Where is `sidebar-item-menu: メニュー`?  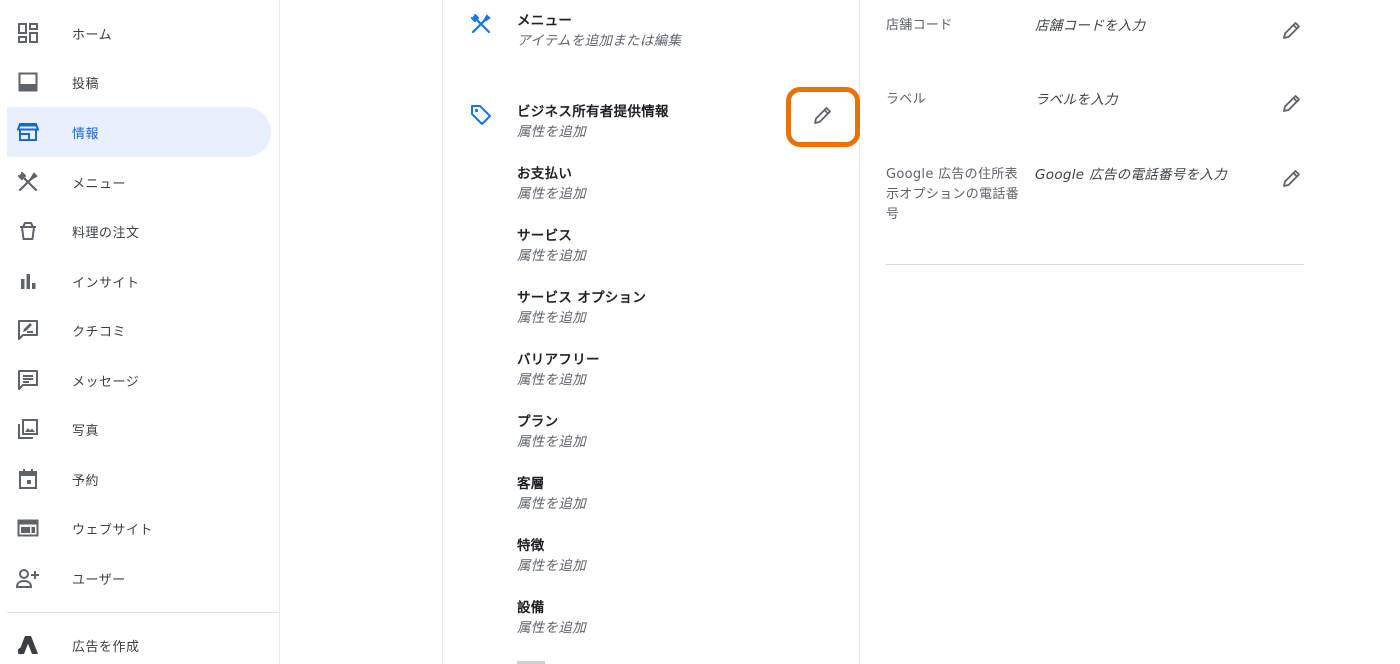
sidebar-item-menu: メニュー is located at coordinates (139, 182).